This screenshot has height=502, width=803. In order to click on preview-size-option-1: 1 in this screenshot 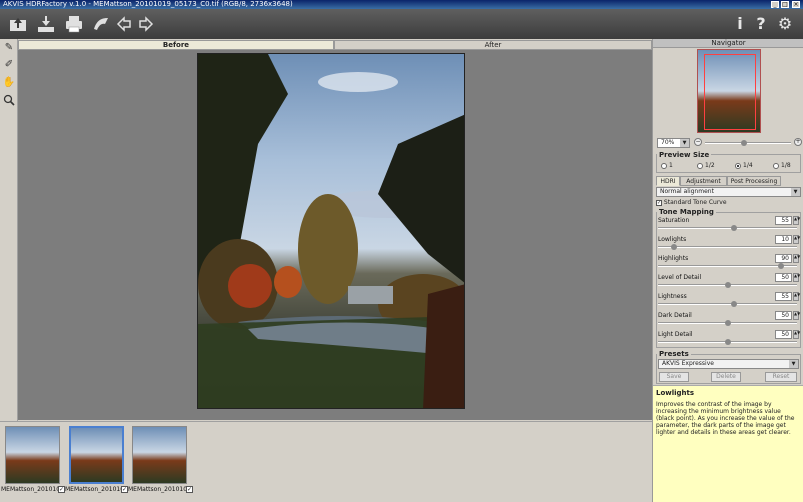, I will do `click(667, 165)`.